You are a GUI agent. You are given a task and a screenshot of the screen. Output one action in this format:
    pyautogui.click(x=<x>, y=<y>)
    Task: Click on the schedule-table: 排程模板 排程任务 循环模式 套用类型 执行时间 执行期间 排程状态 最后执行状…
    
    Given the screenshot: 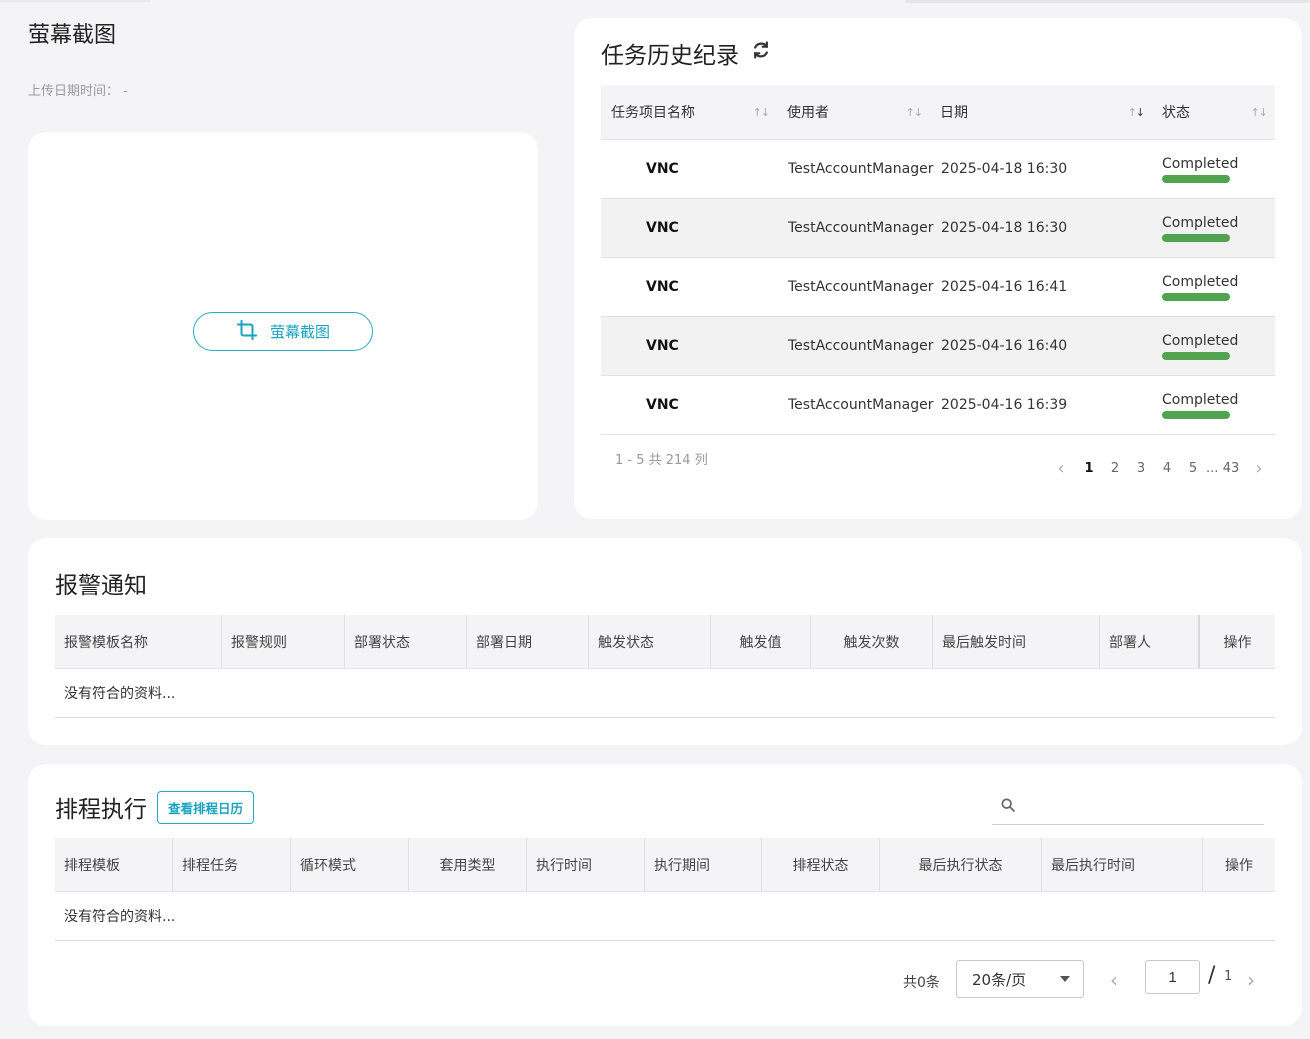 What is the action you would take?
    pyautogui.click(x=665, y=889)
    